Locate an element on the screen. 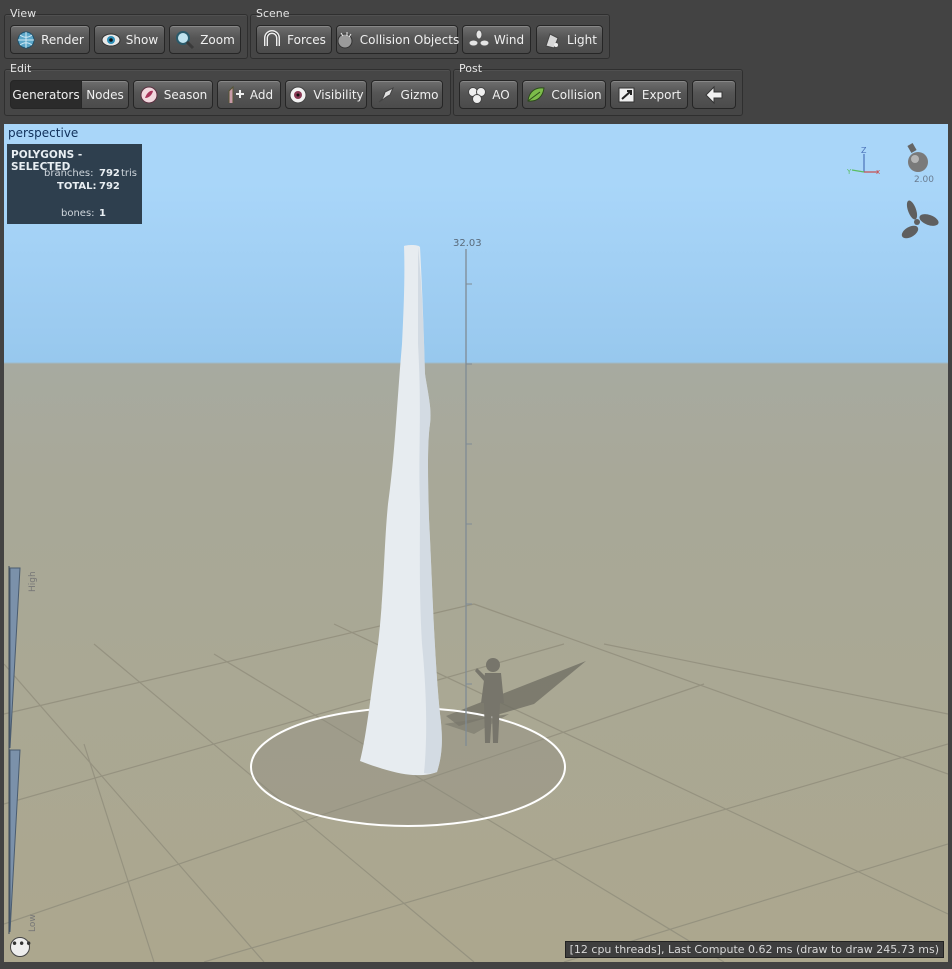  leaf-icon is located at coordinates (536, 95).